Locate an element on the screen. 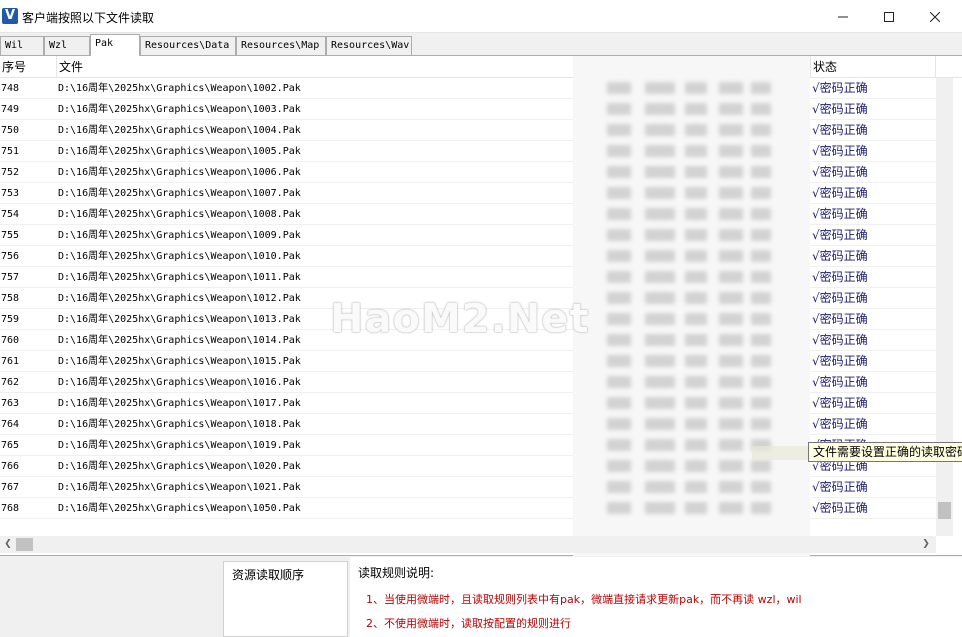 The height and width of the screenshot is (637, 962). row-index: 761 is located at coordinates (10, 361).